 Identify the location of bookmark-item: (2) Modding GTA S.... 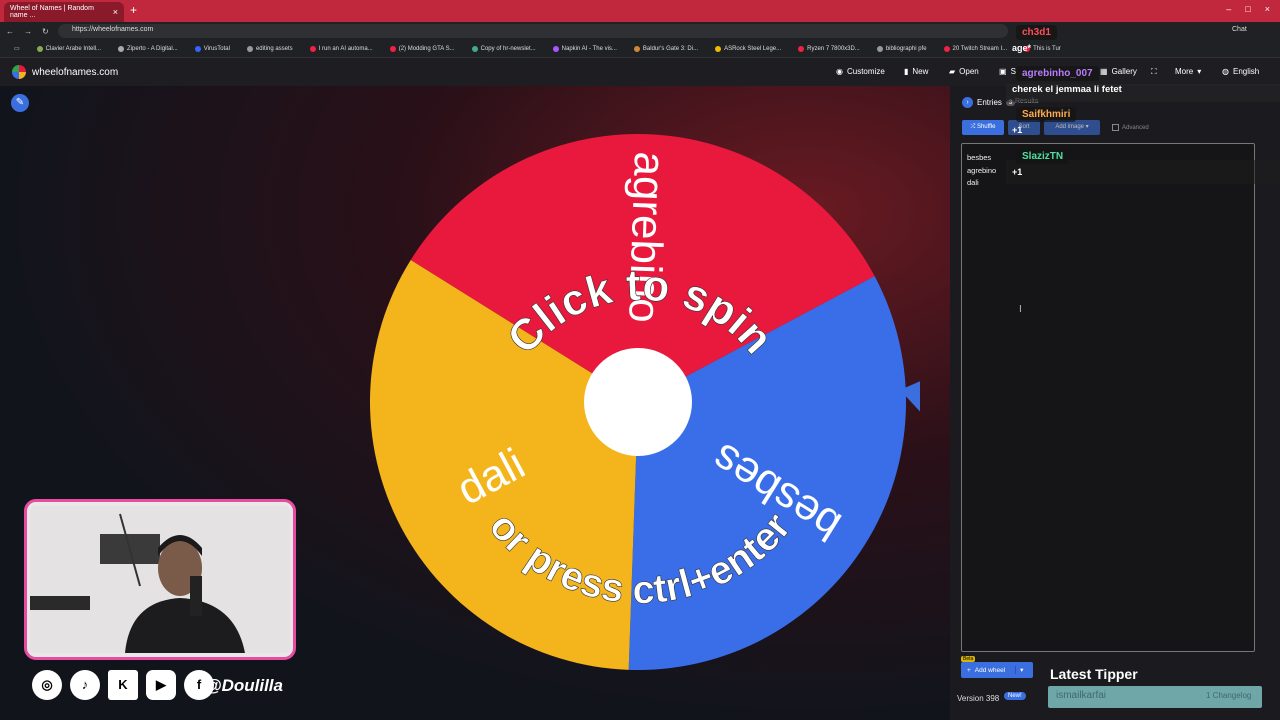
(423, 48).